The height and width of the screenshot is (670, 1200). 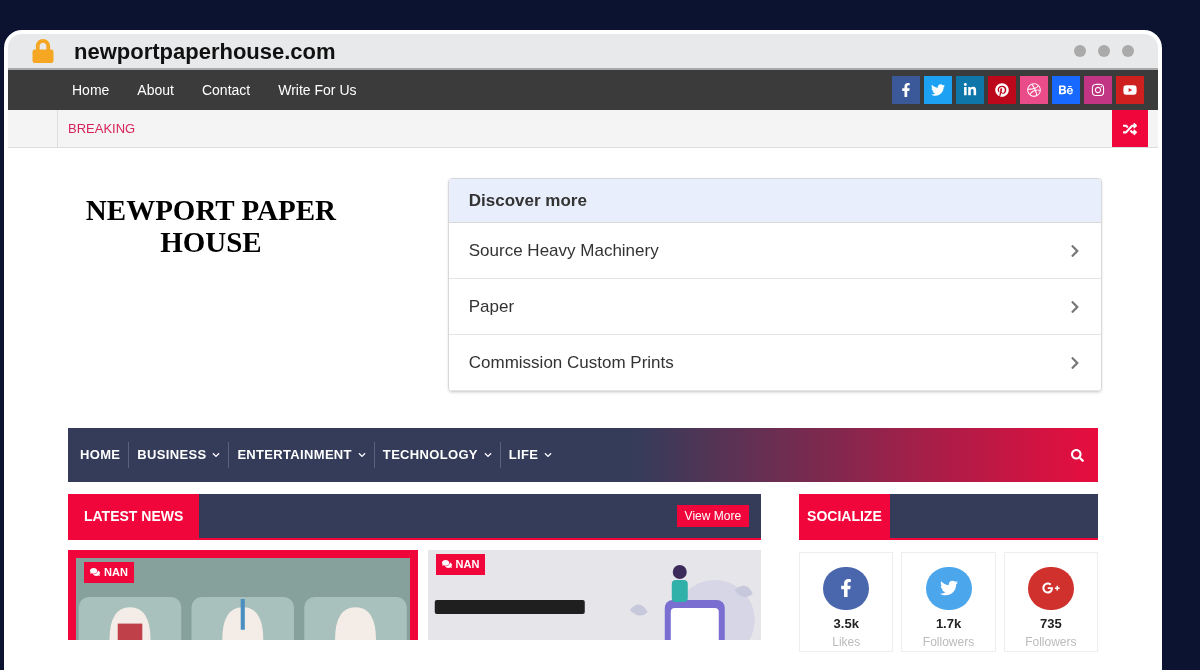 What do you see at coordinates (844, 516) in the screenshot?
I see `section-title: SOCIALIZE` at bounding box center [844, 516].